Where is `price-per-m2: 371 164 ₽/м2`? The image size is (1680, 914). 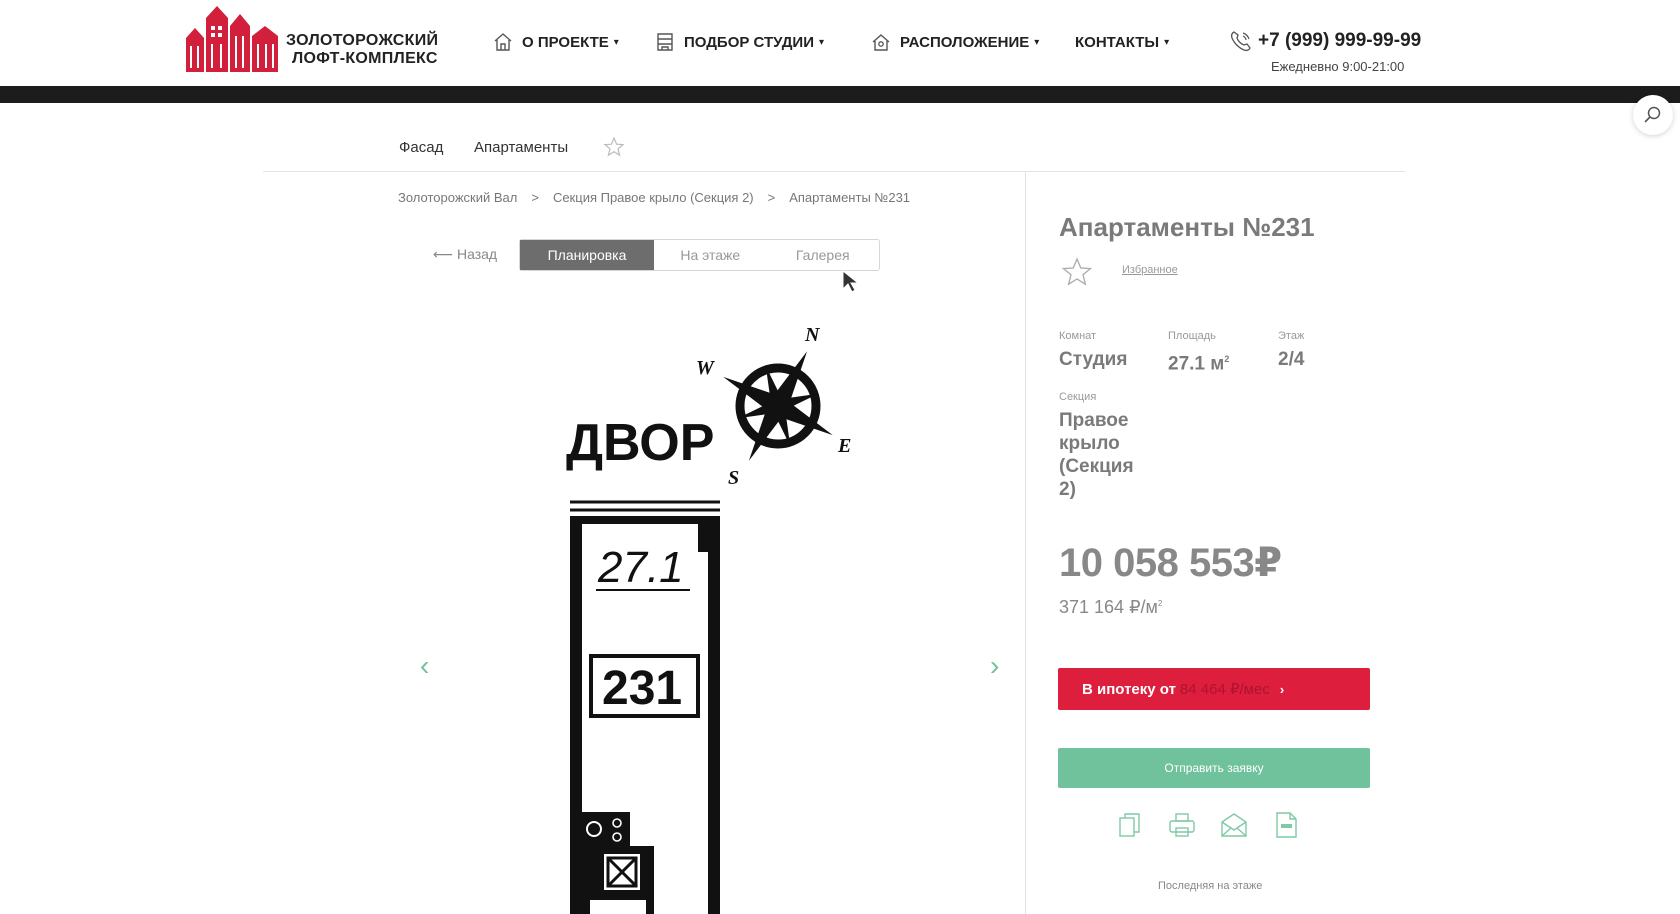 price-per-m2: 371 164 ₽/м2 is located at coordinates (1111, 607).